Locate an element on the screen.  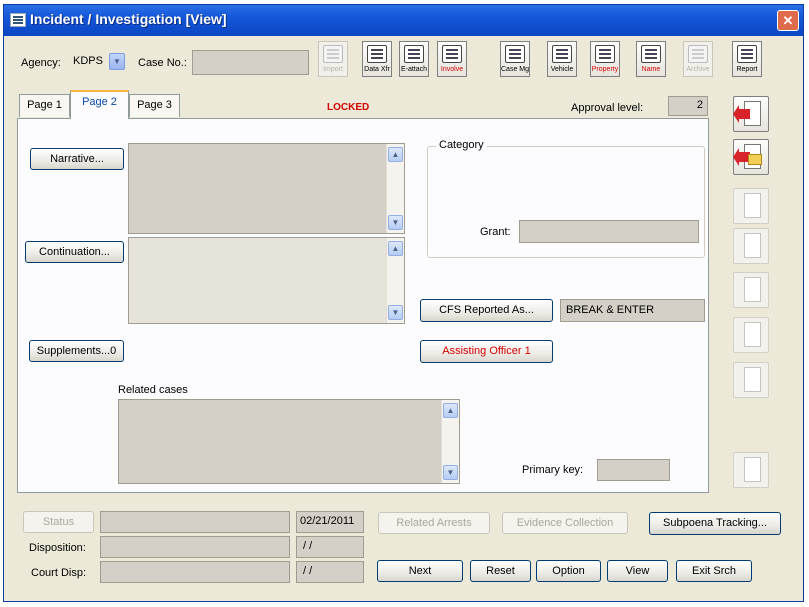
court-disp-date-field: / / is located at coordinates (330, 572).